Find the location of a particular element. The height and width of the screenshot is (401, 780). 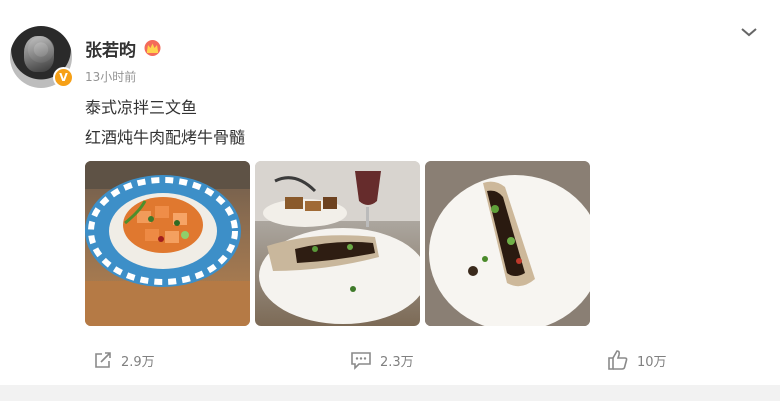

avatar-portrait is located at coordinates (39, 54).